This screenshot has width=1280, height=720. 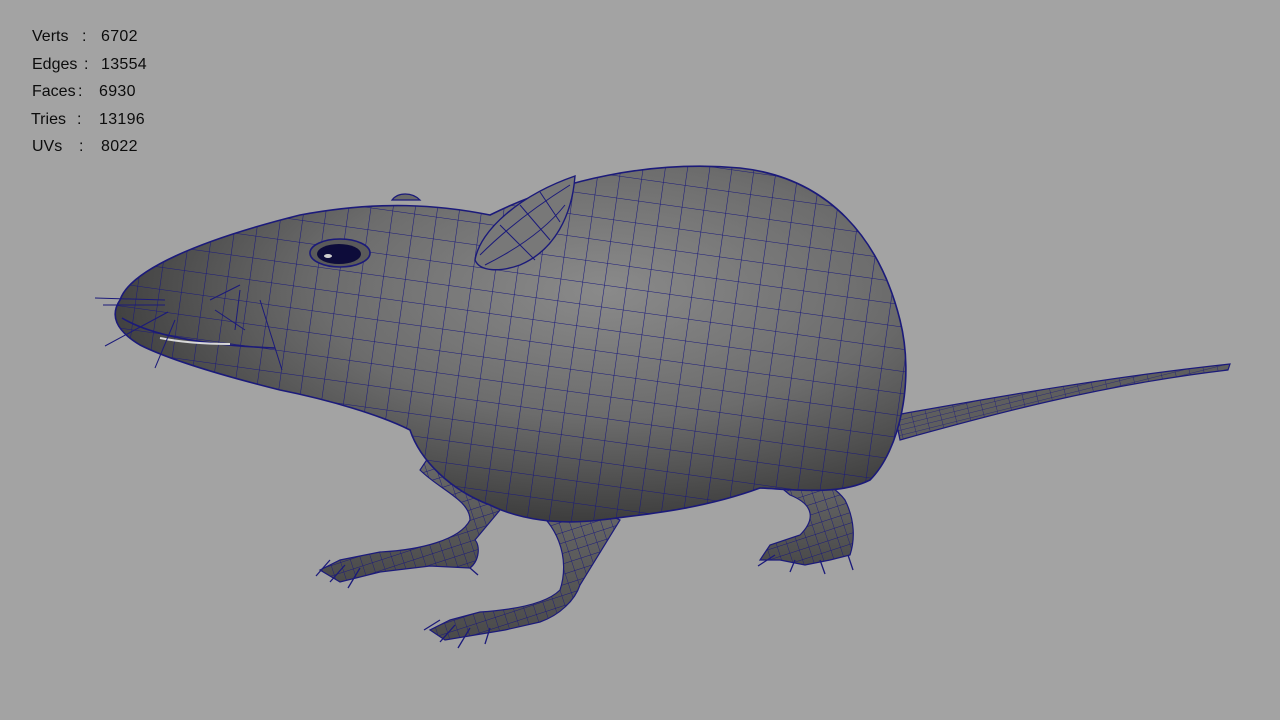 I want to click on stat-label: Verts, so click(x=50, y=36).